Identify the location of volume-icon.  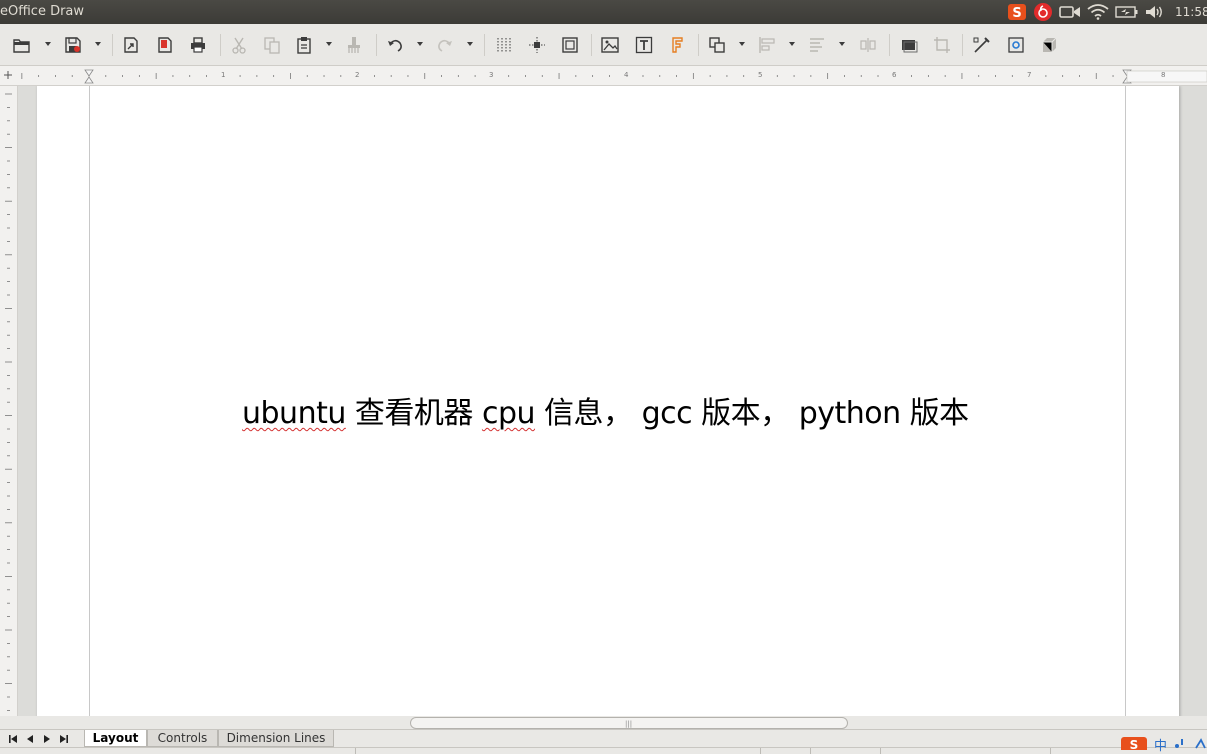
(1155, 12).